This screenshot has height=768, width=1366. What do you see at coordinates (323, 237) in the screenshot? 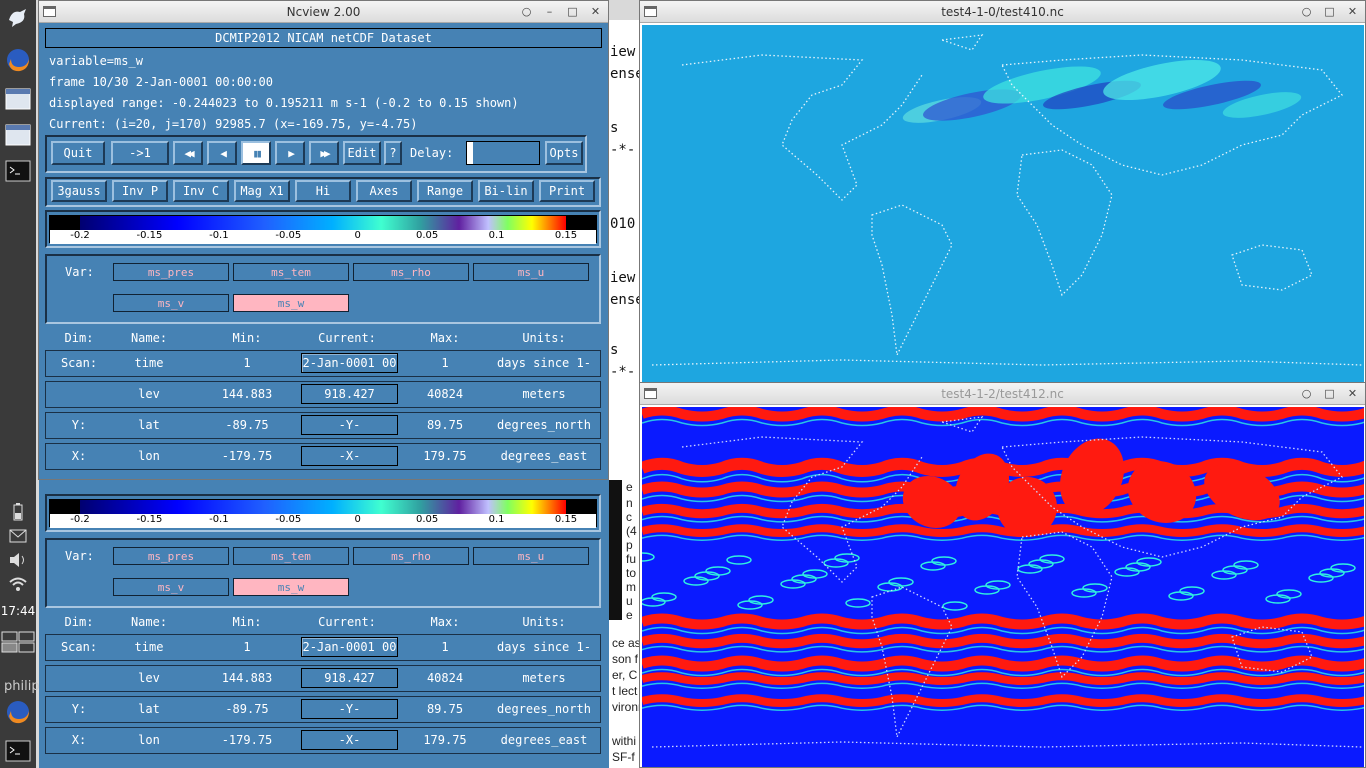
I see `colorbar-ticks: -0.2 -0.15 -0.1 -0.05 0 0.05 0.1 0.15` at bounding box center [323, 237].